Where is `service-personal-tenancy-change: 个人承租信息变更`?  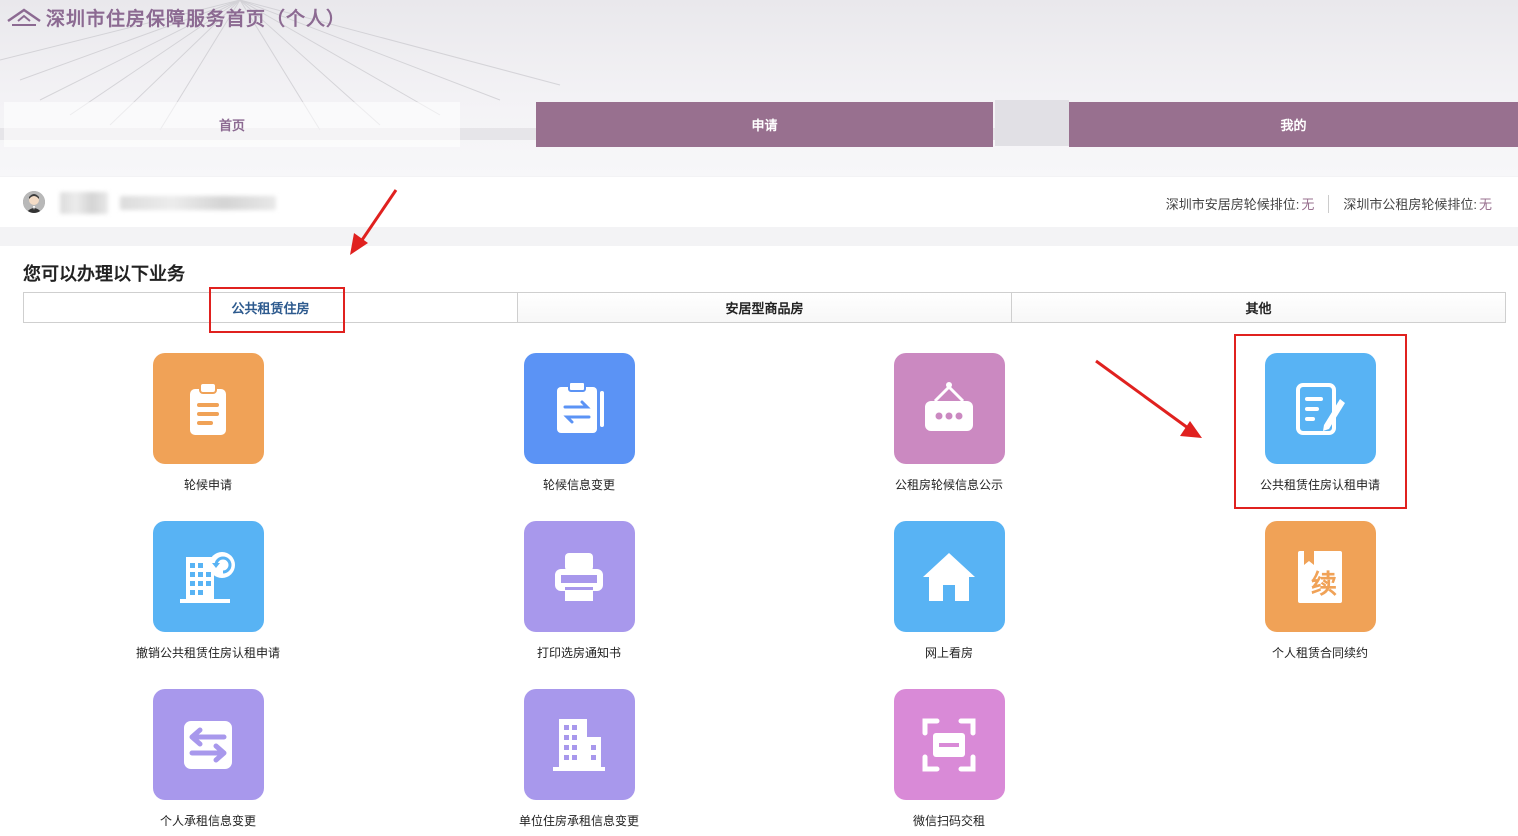 service-personal-tenancy-change: 个人承租信息变更 is located at coordinates (208, 759).